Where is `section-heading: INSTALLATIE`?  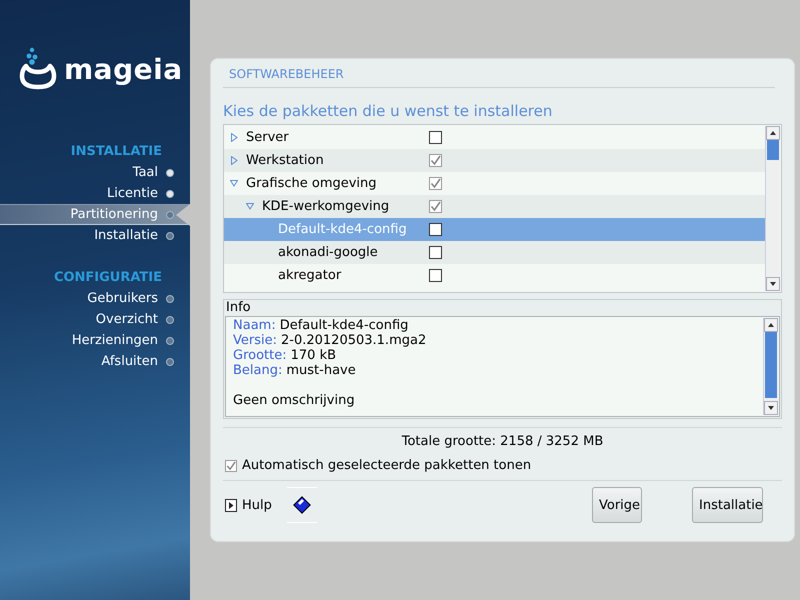 section-heading: INSTALLATIE is located at coordinates (116, 152).